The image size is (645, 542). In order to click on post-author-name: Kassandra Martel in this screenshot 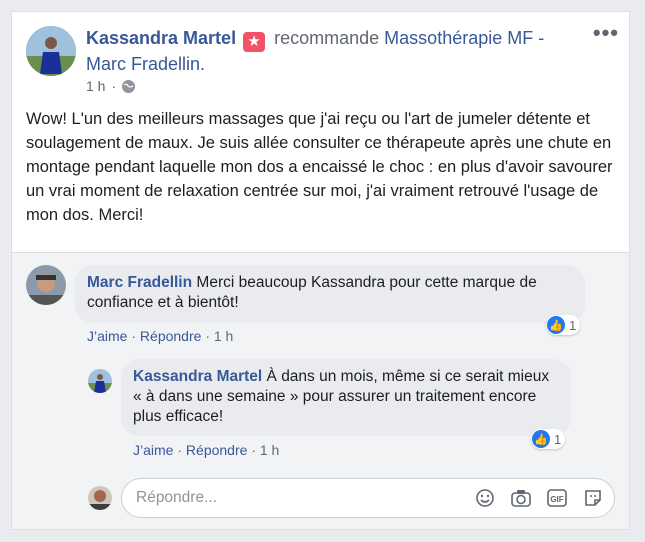, I will do `click(161, 38)`.